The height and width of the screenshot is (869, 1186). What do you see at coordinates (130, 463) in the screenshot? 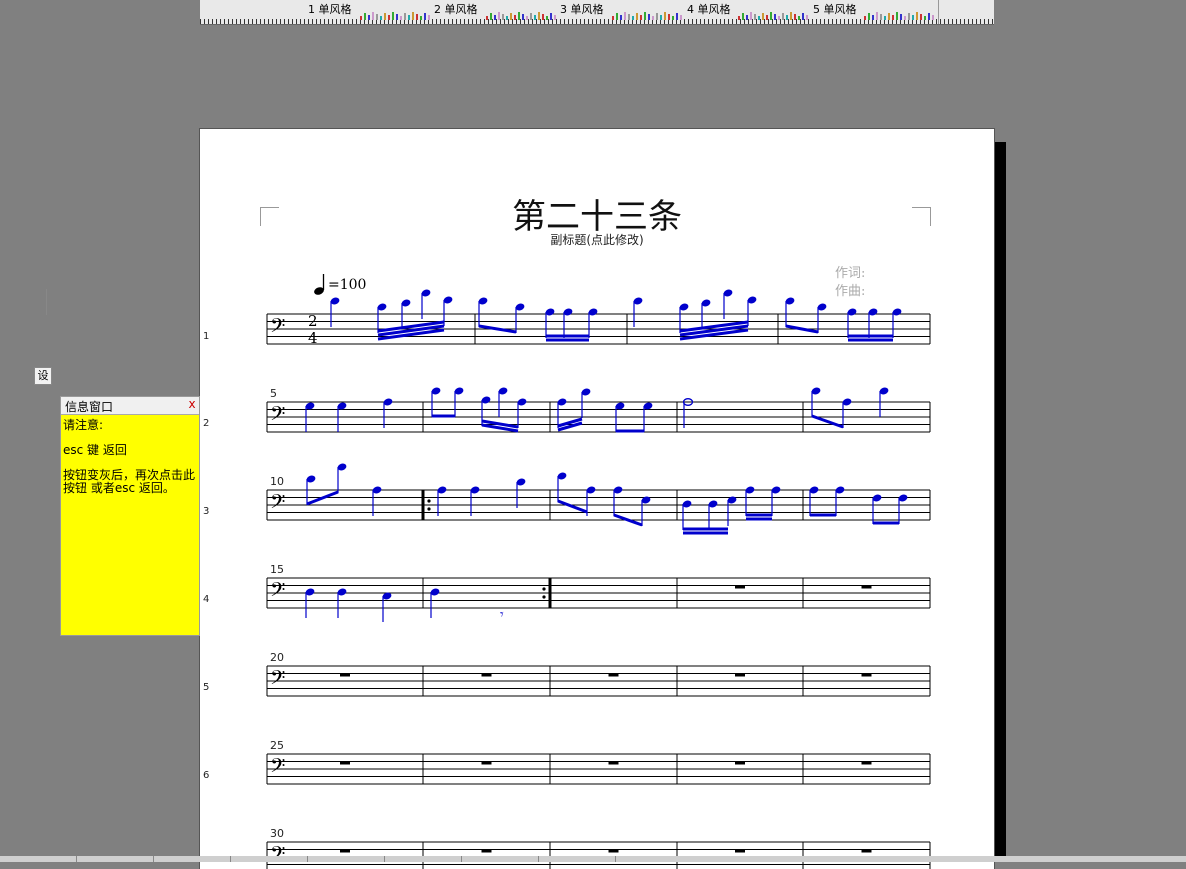
I see `info-window-body: 请注意: esc 键 返回 按钮变灰后，再次点击此按钮 或者esc 返回。` at bounding box center [130, 463].